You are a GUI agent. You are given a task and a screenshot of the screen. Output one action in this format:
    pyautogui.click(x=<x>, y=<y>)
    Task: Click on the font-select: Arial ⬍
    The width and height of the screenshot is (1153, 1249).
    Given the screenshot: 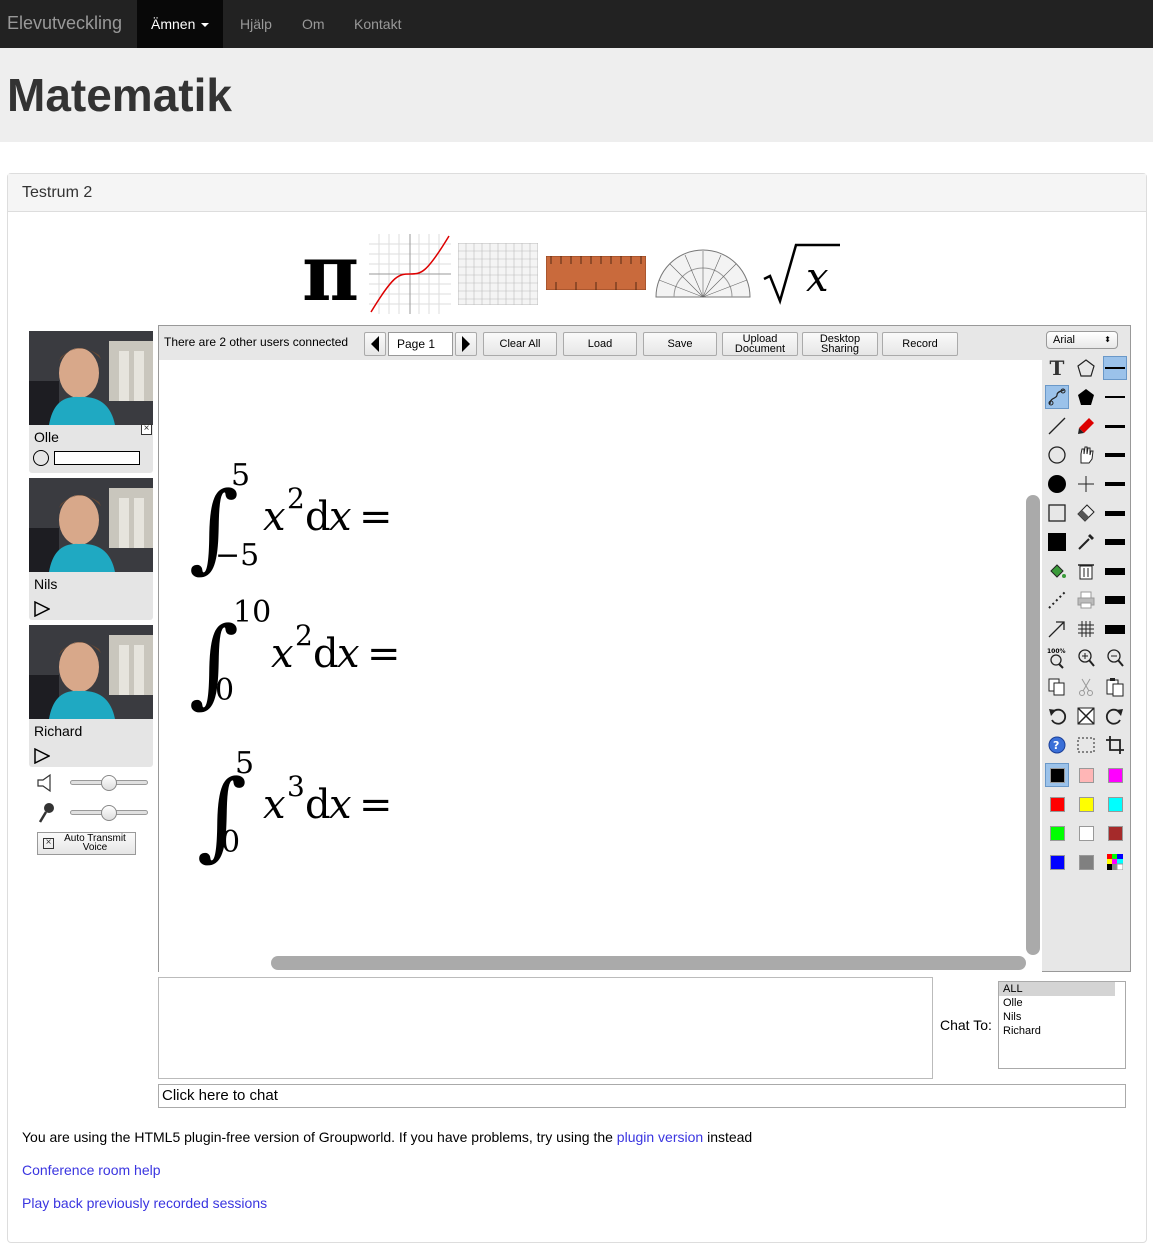 What is the action you would take?
    pyautogui.click(x=1082, y=340)
    